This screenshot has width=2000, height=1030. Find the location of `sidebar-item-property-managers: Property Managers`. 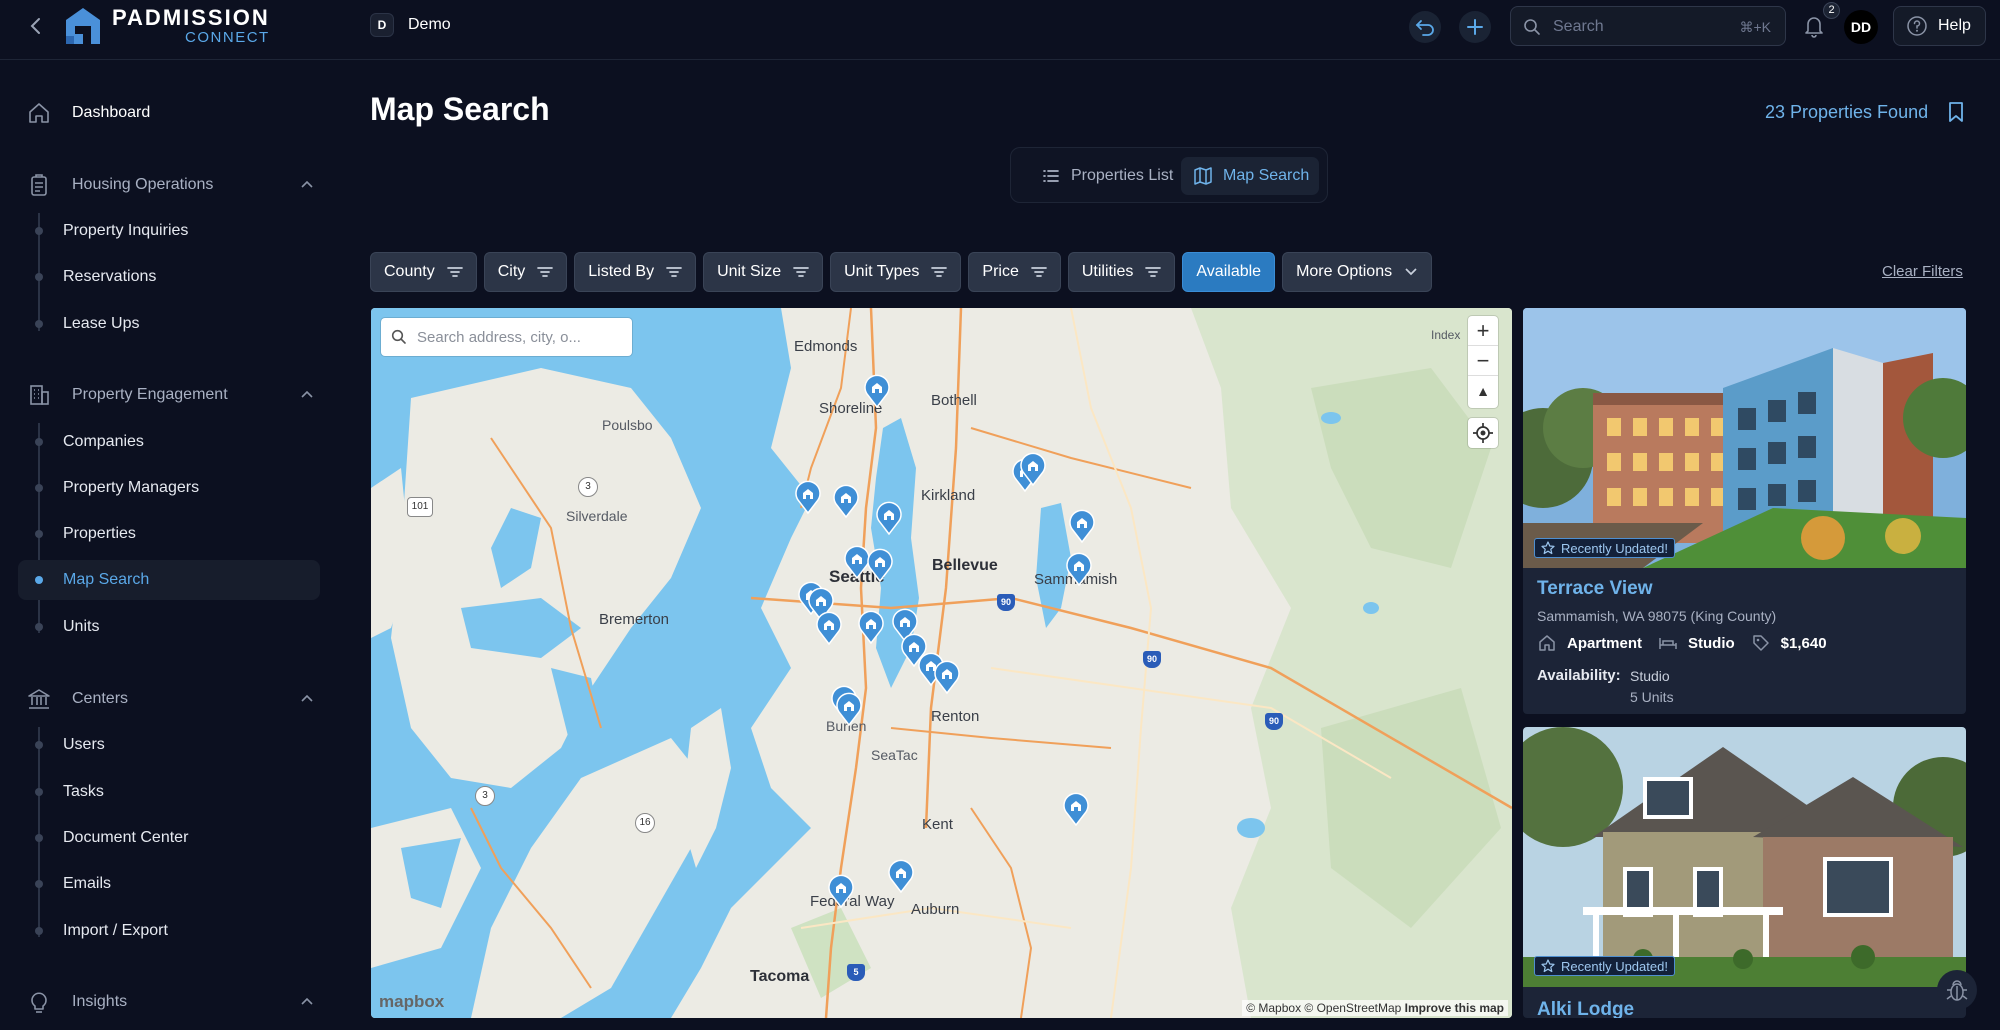

sidebar-item-property-managers: Property Managers is located at coordinates (169, 488).